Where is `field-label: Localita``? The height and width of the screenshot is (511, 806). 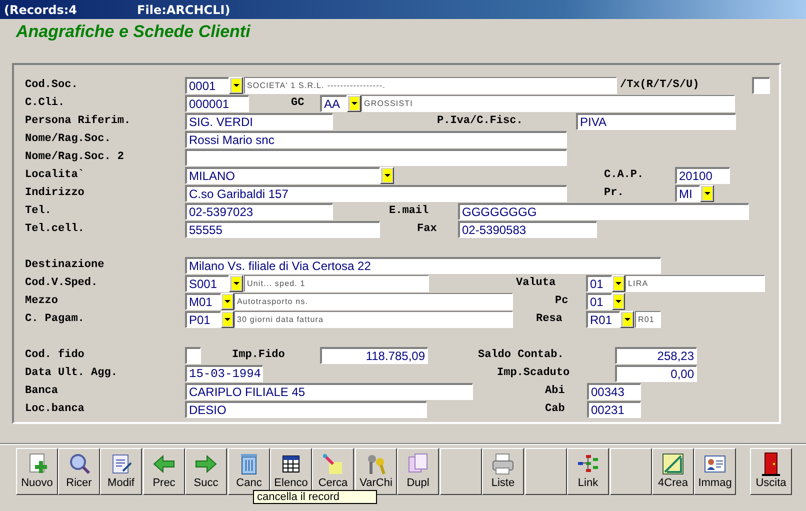
field-label: Localita` is located at coordinates (55, 175).